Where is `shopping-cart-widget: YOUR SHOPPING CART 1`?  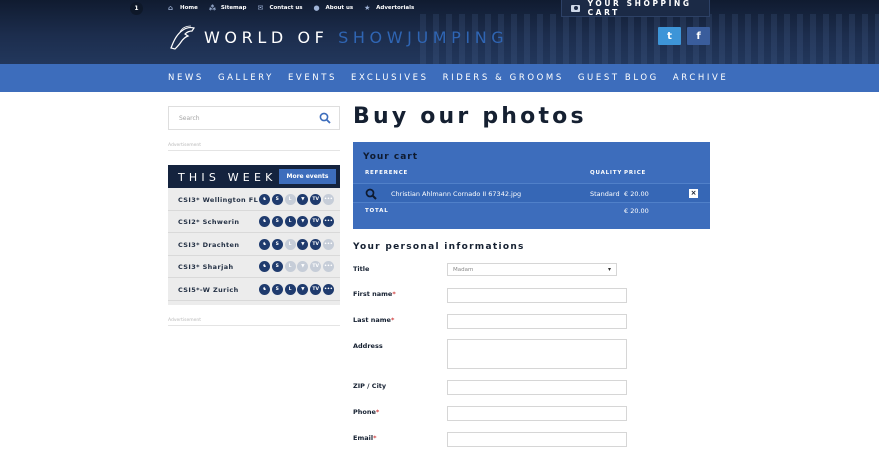 shopping-cart-widget: YOUR SHOPPING CART 1 is located at coordinates (420, 8).